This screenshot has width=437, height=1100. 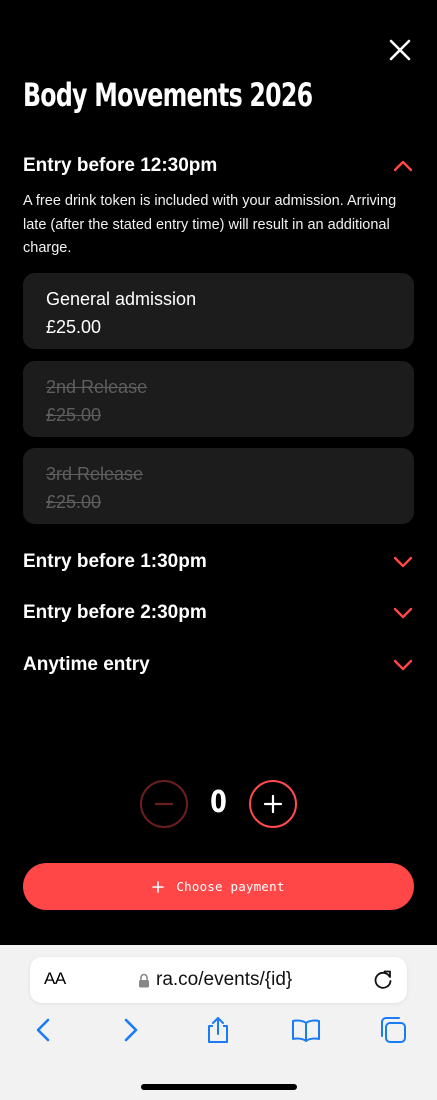 I want to click on reload-icon, so click(x=383, y=979).